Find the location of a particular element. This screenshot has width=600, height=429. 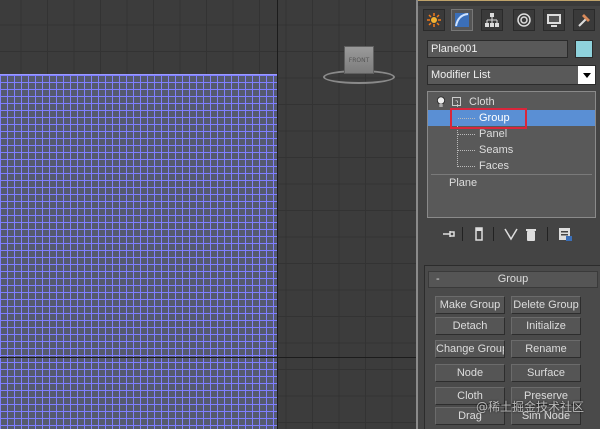

configure-modifier-sets-icon is located at coordinates (565, 234).